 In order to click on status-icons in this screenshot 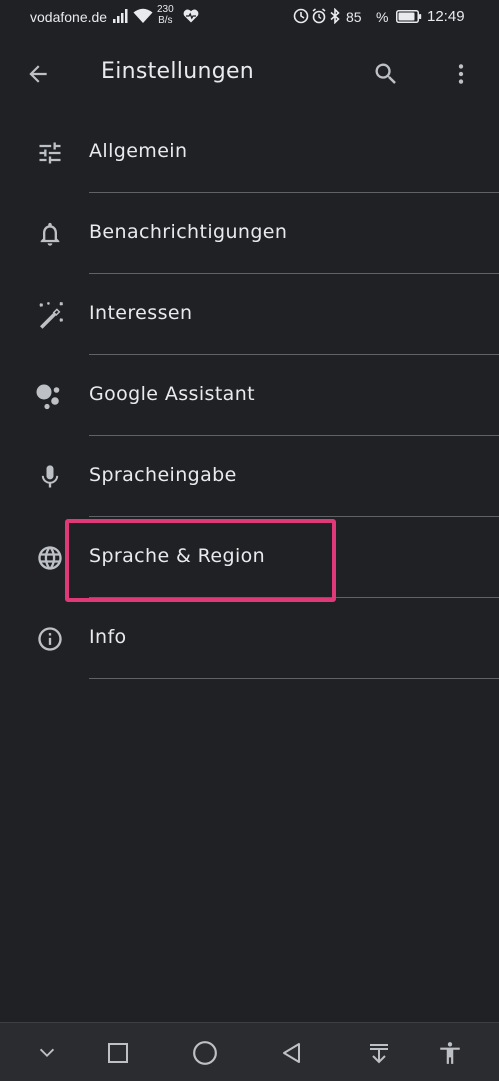, I will do `click(317, 17)`.